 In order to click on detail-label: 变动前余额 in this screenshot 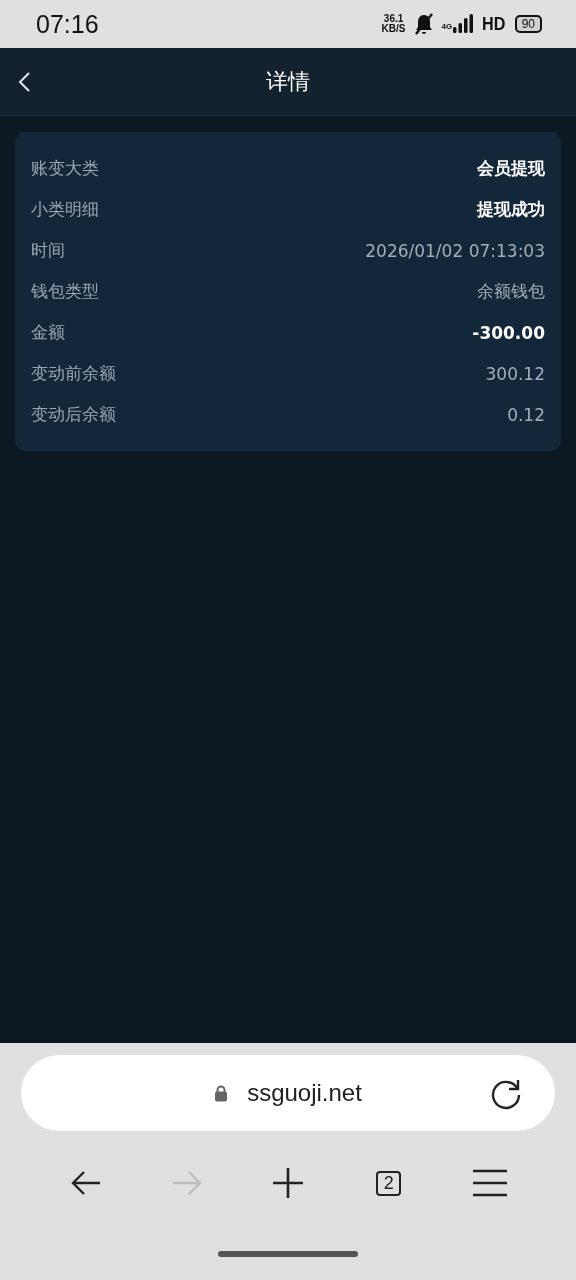, I will do `click(73, 373)`.